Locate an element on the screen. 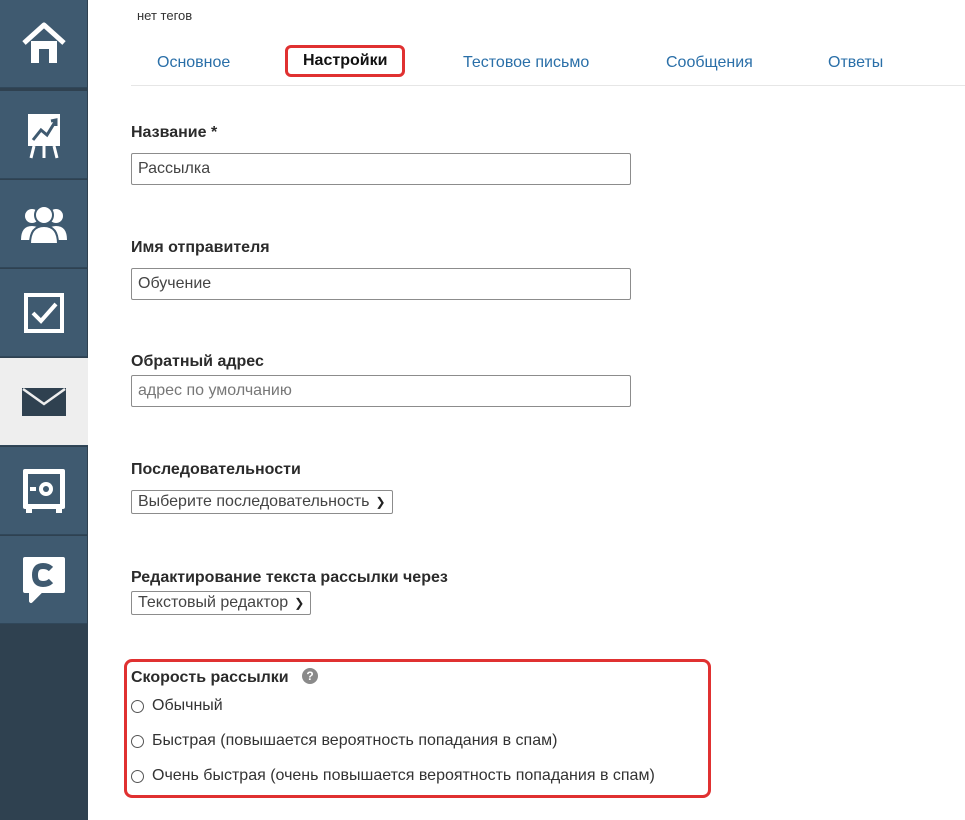  speed-label: Скорость рассылки is located at coordinates (210, 677).